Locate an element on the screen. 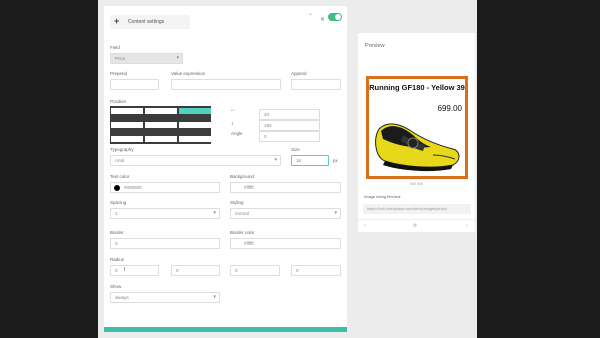 The image size is (600, 338). styling-select: normal is located at coordinates (285, 213).